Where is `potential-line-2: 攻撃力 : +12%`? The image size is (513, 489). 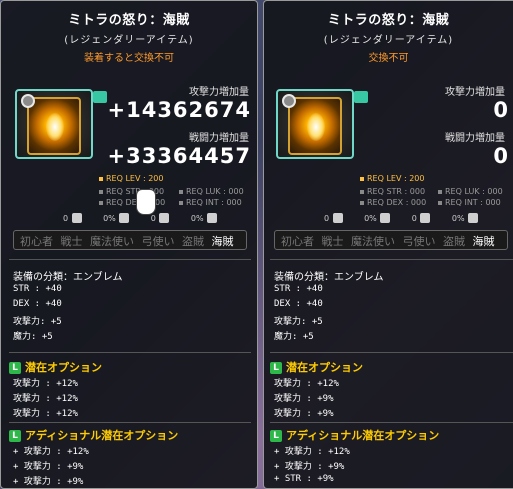
potential-line-2: 攻撃力 : +12% is located at coordinates (45, 399).